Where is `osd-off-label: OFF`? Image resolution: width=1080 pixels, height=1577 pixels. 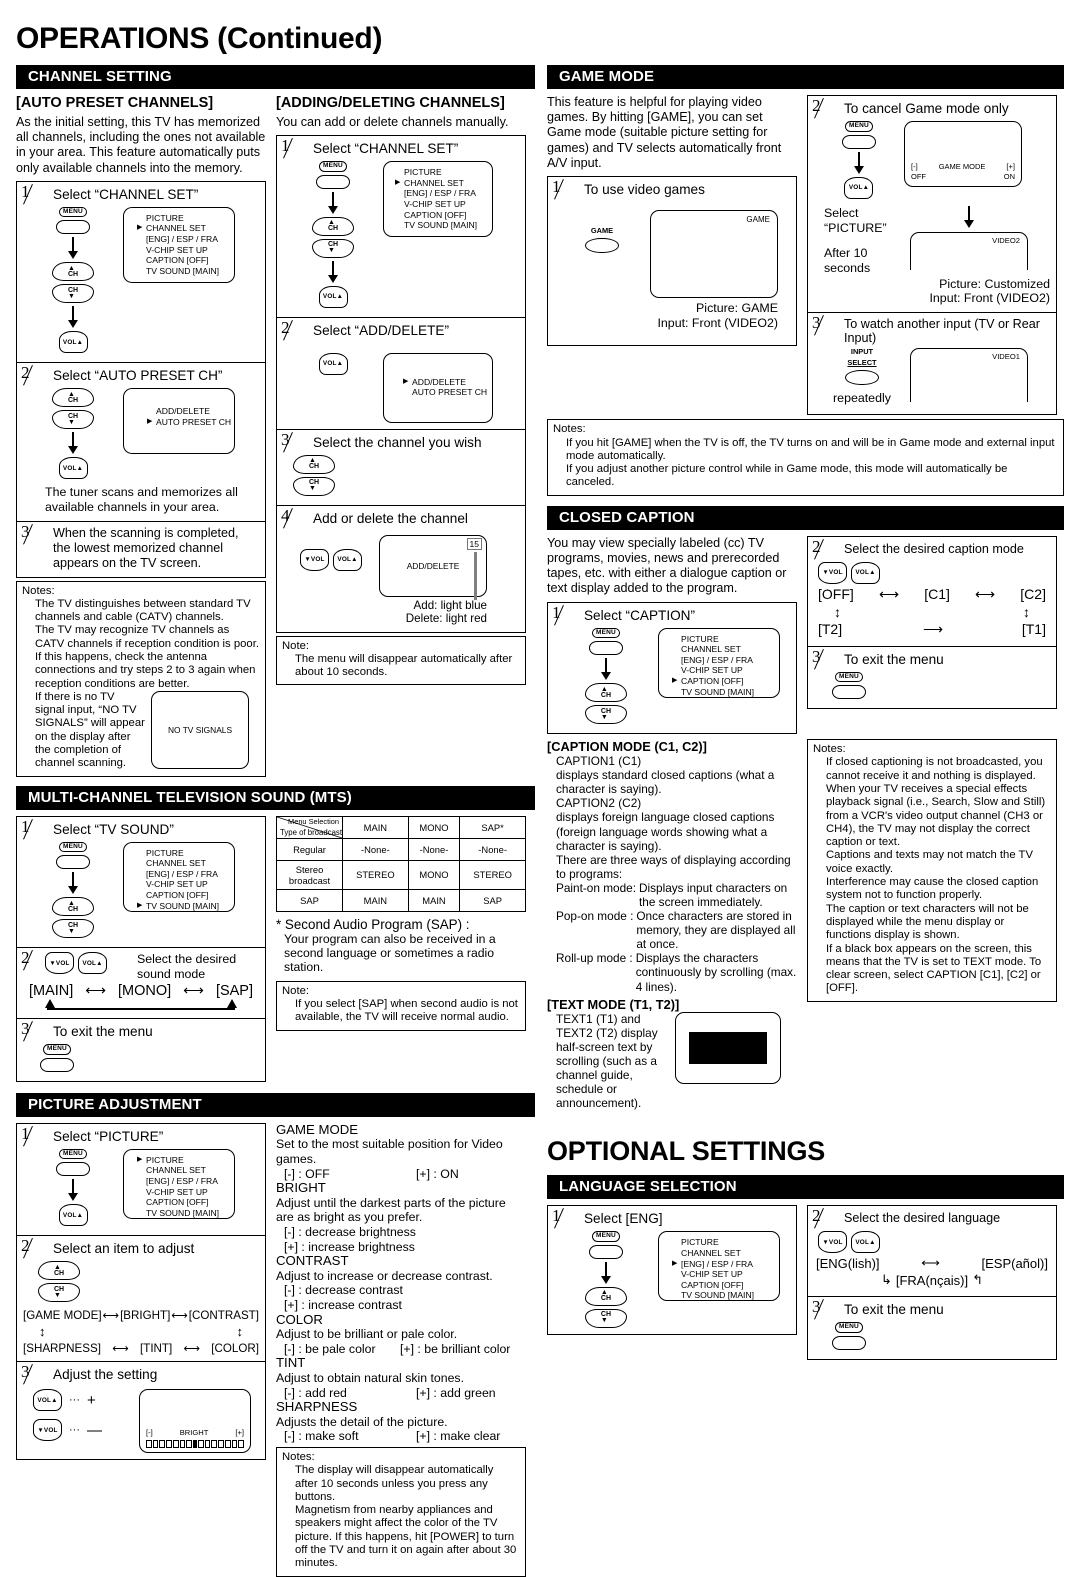
osd-off-label: OFF is located at coordinates (918, 176).